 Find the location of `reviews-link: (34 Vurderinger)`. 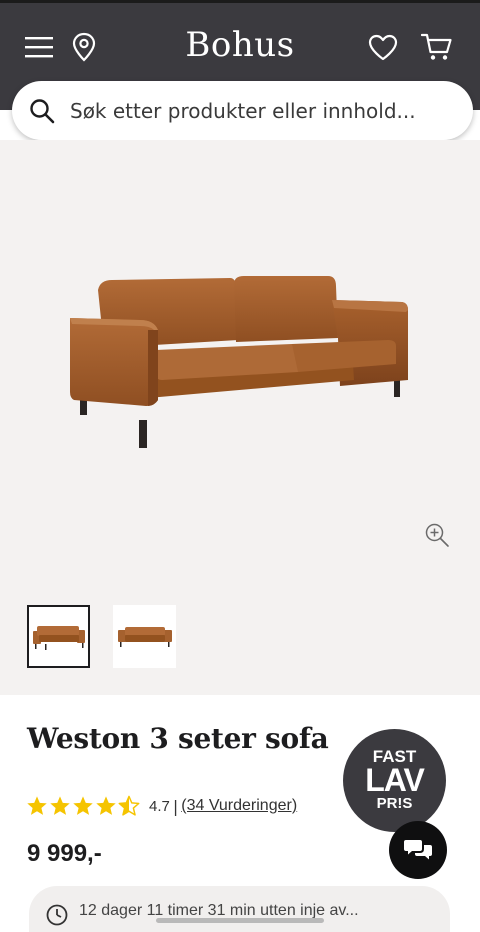

reviews-link: (34 Vurderinger) is located at coordinates (239, 806).